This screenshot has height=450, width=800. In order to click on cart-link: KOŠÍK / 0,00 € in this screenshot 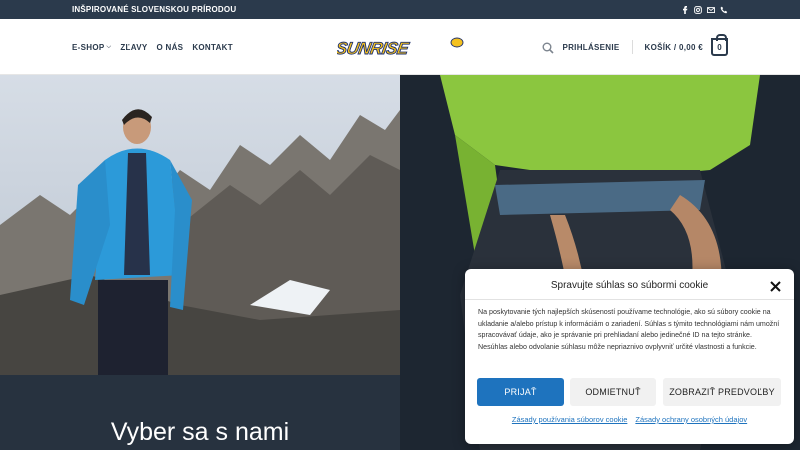, I will do `click(674, 47)`.